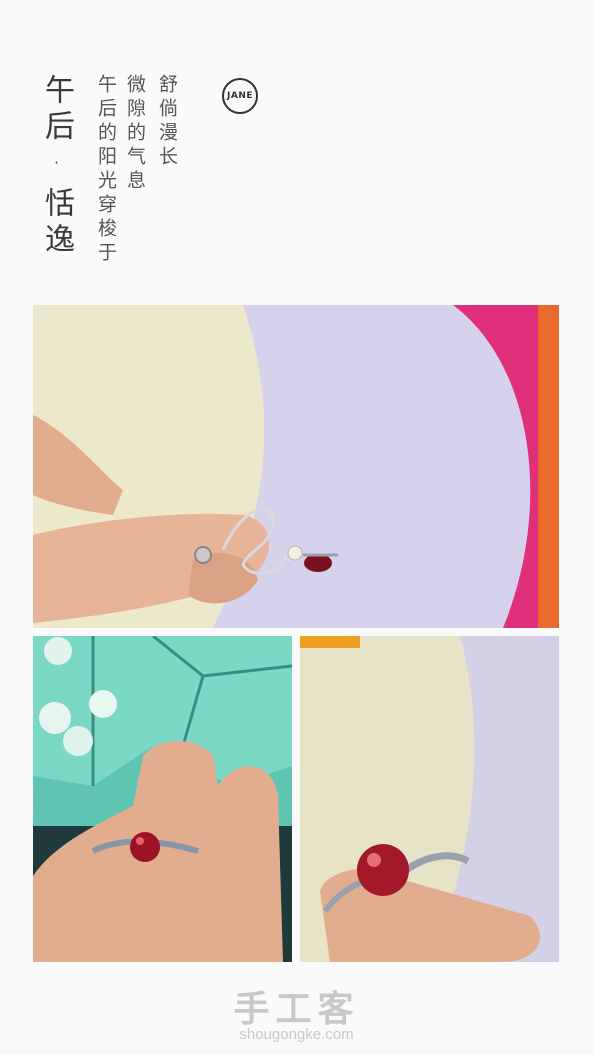 The height and width of the screenshot is (1055, 593). Describe the element at coordinates (106, 170) in the screenshot. I see `poster-text-column-1: 午后的阳光穿梭于` at that location.